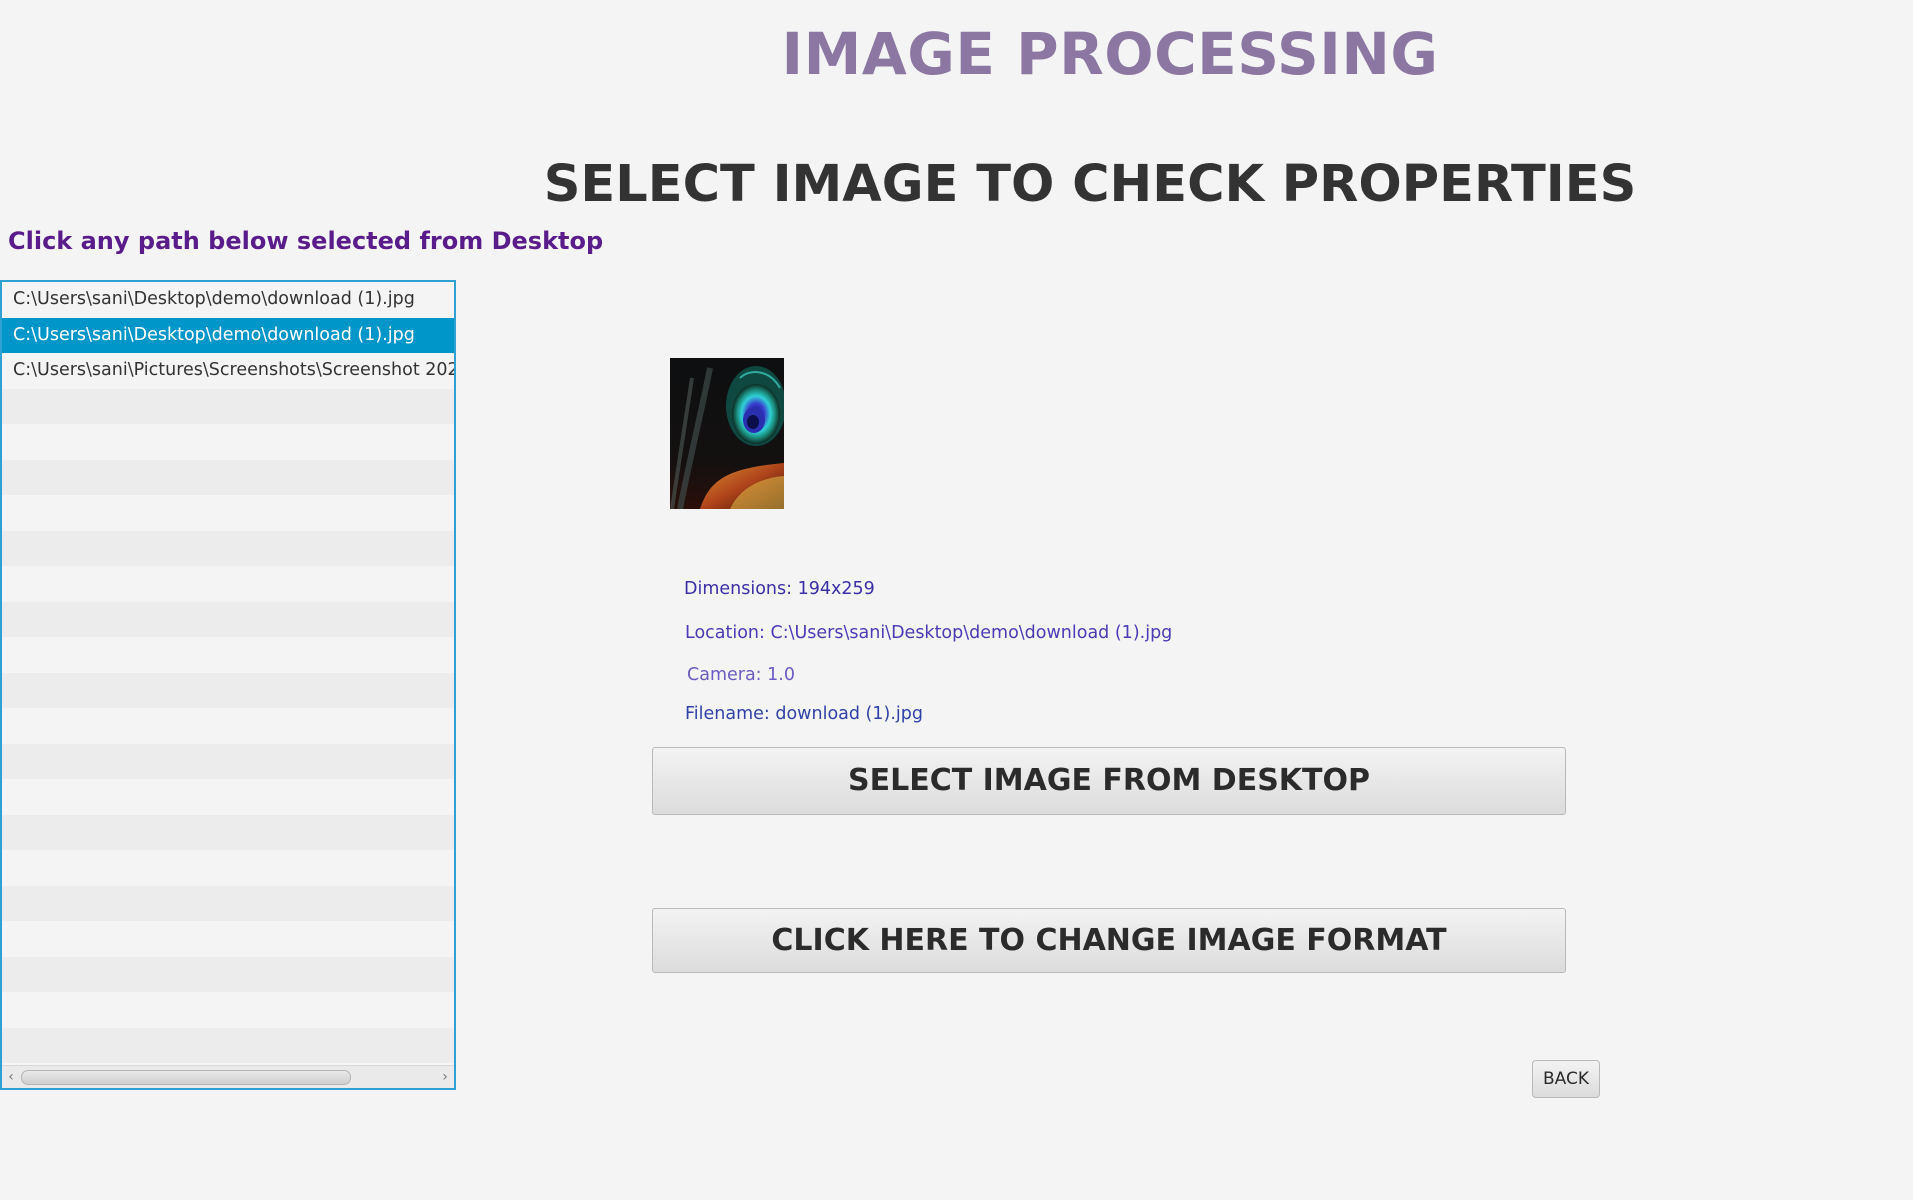  I want to click on chevron-left-icon: ‹, so click(11, 1077).